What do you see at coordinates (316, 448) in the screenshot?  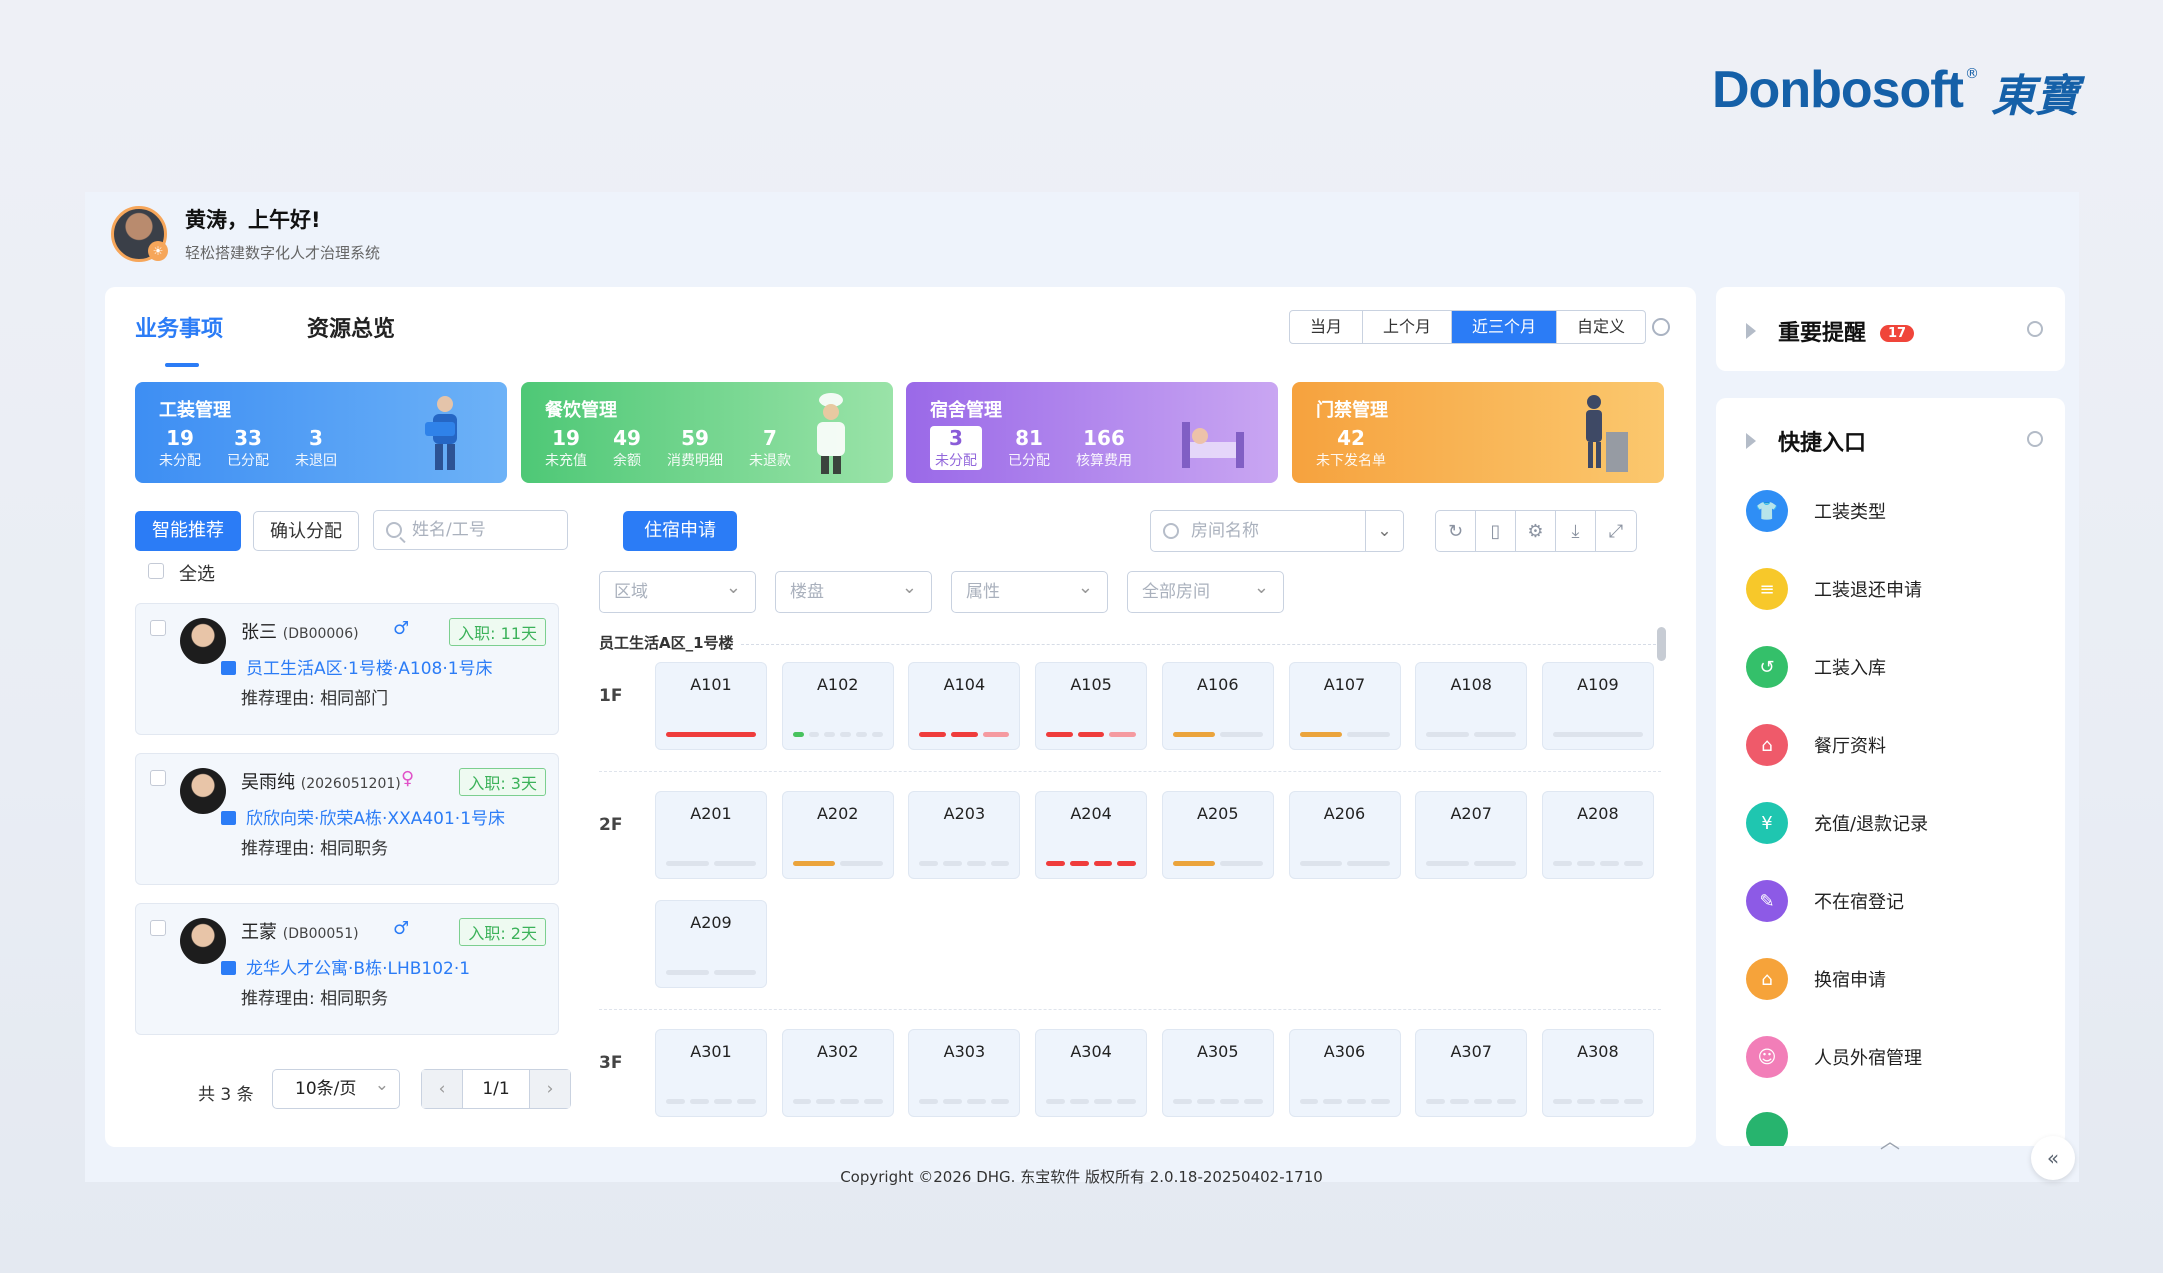 I see `stat: 3 未退回` at bounding box center [316, 448].